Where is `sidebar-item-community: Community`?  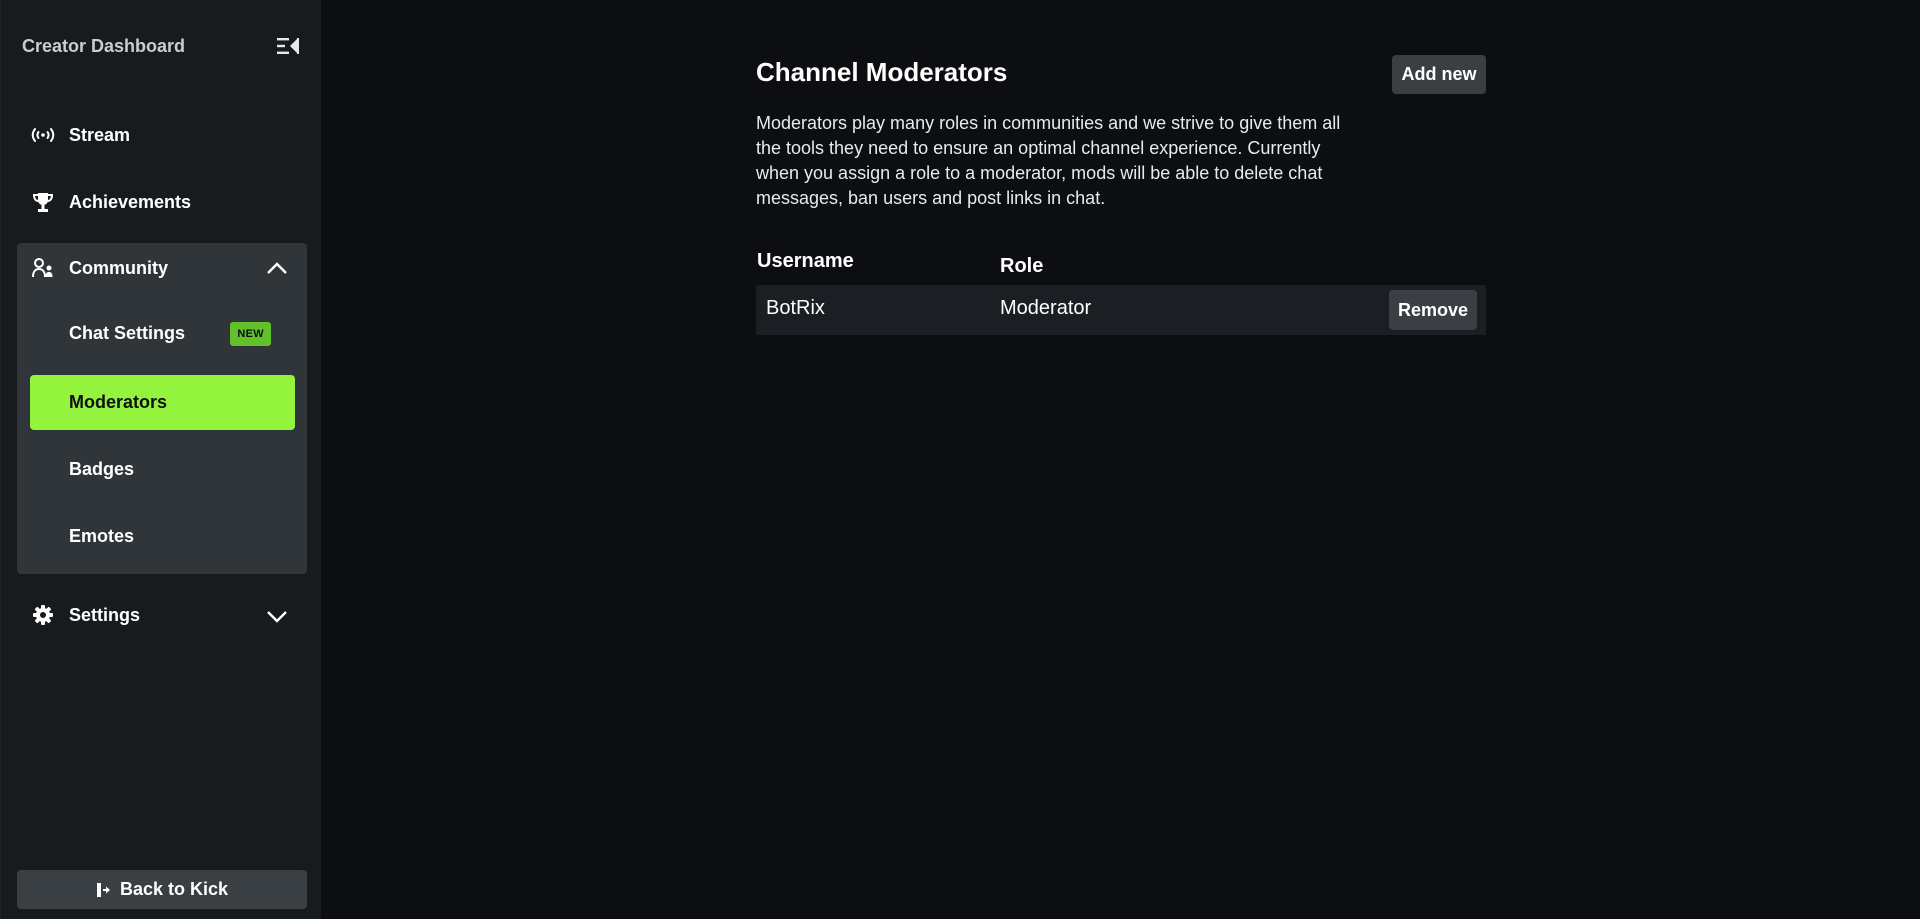
sidebar-item-community: Community is located at coordinates (162, 268).